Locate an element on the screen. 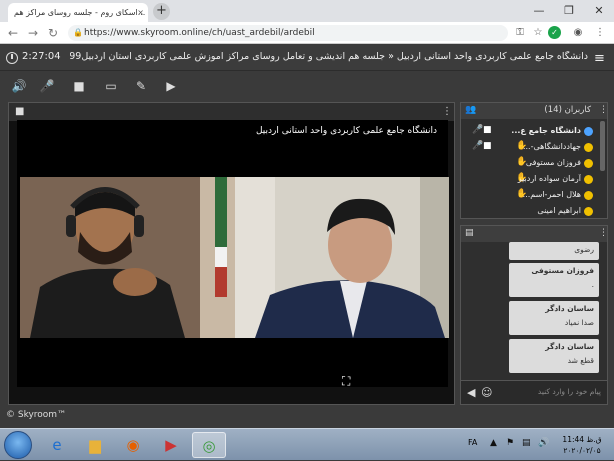  chrome-icon: ◎ is located at coordinates (209, 445).